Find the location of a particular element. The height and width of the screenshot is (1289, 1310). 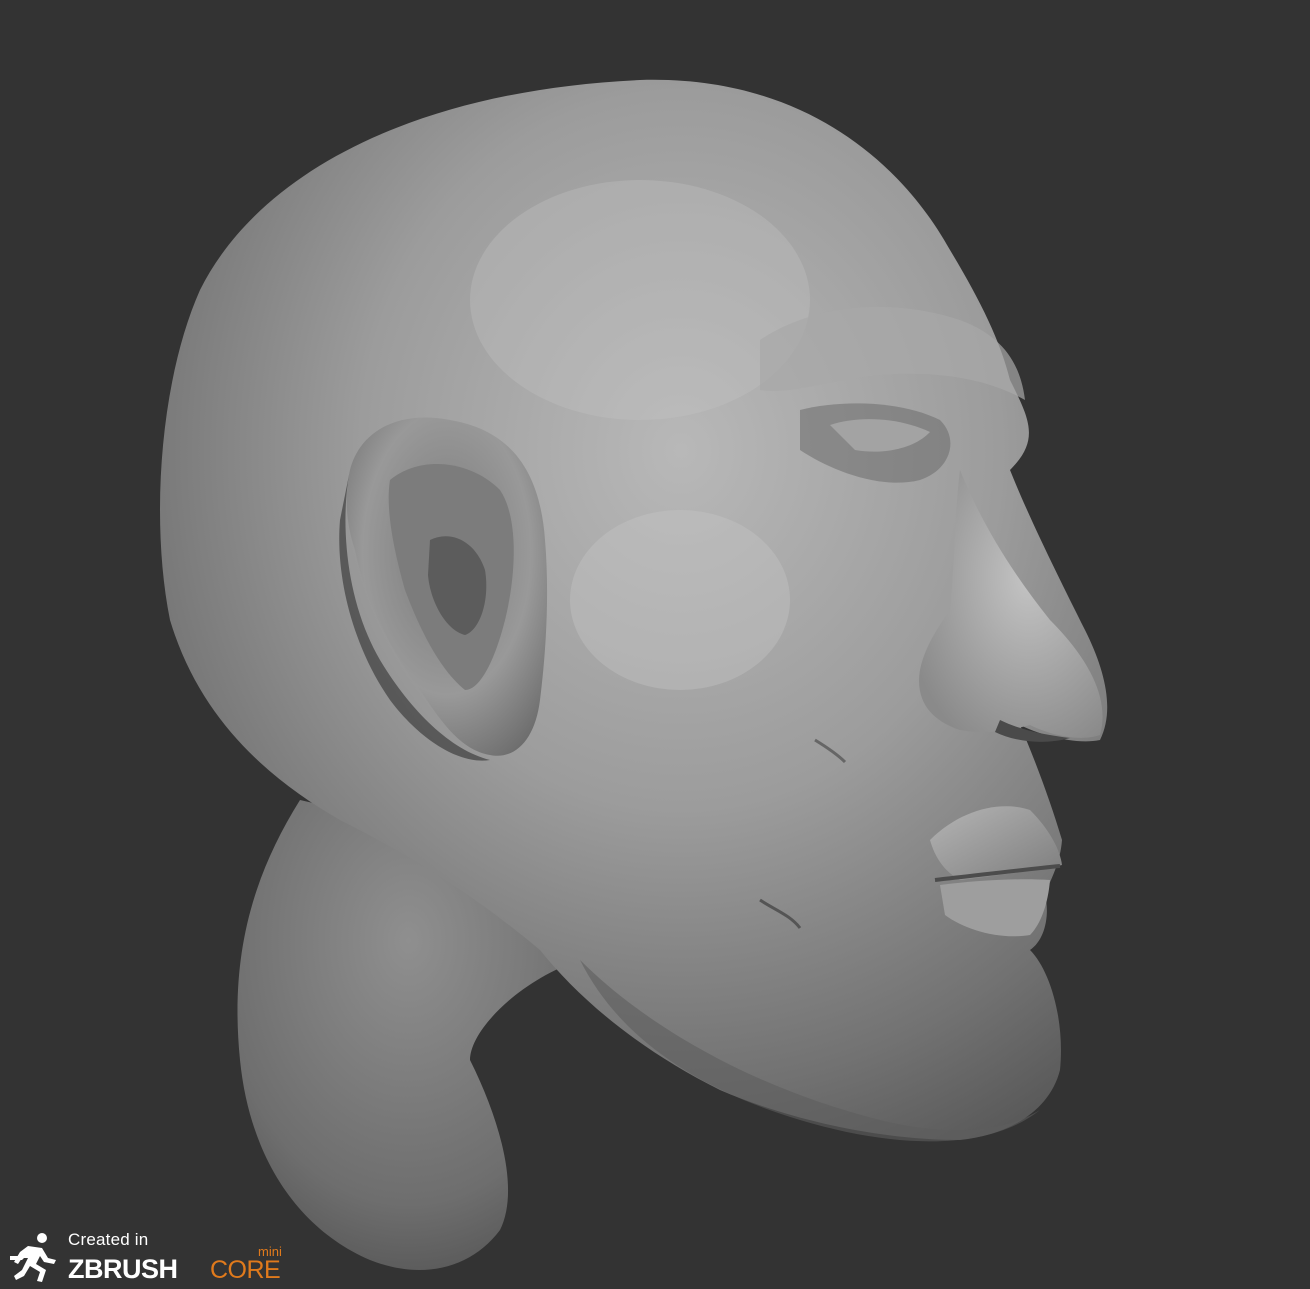

brand-name: ZBRUSH is located at coordinates (123, 1269).